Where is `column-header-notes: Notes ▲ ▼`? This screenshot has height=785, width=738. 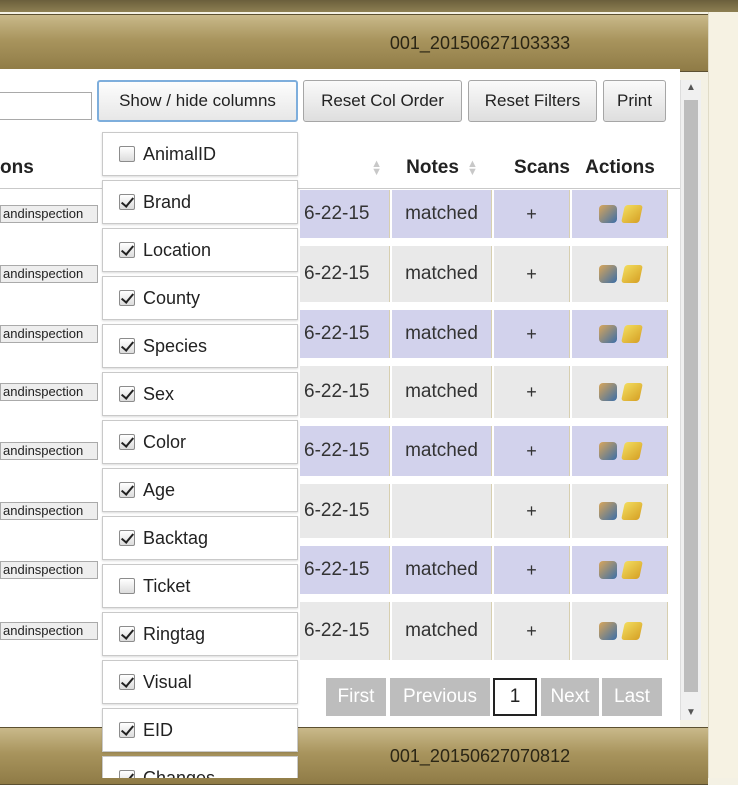 column-header-notes: Notes ▲ ▼ is located at coordinates (442, 168).